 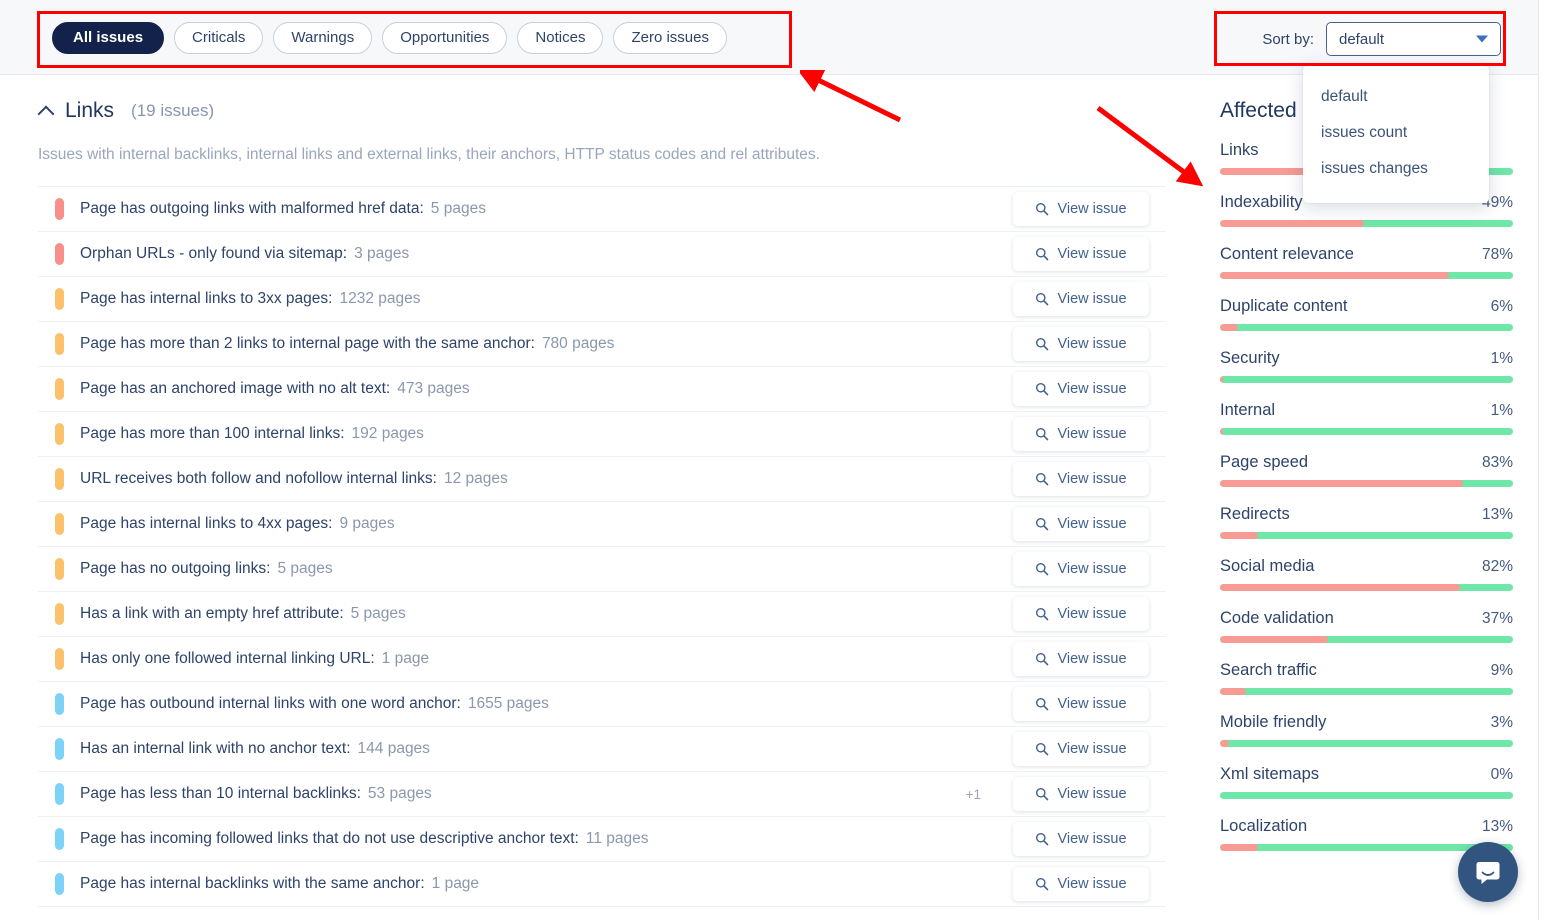 I want to click on affected-pages-item: Xml sitemaps 0%, so click(x=1366, y=773).